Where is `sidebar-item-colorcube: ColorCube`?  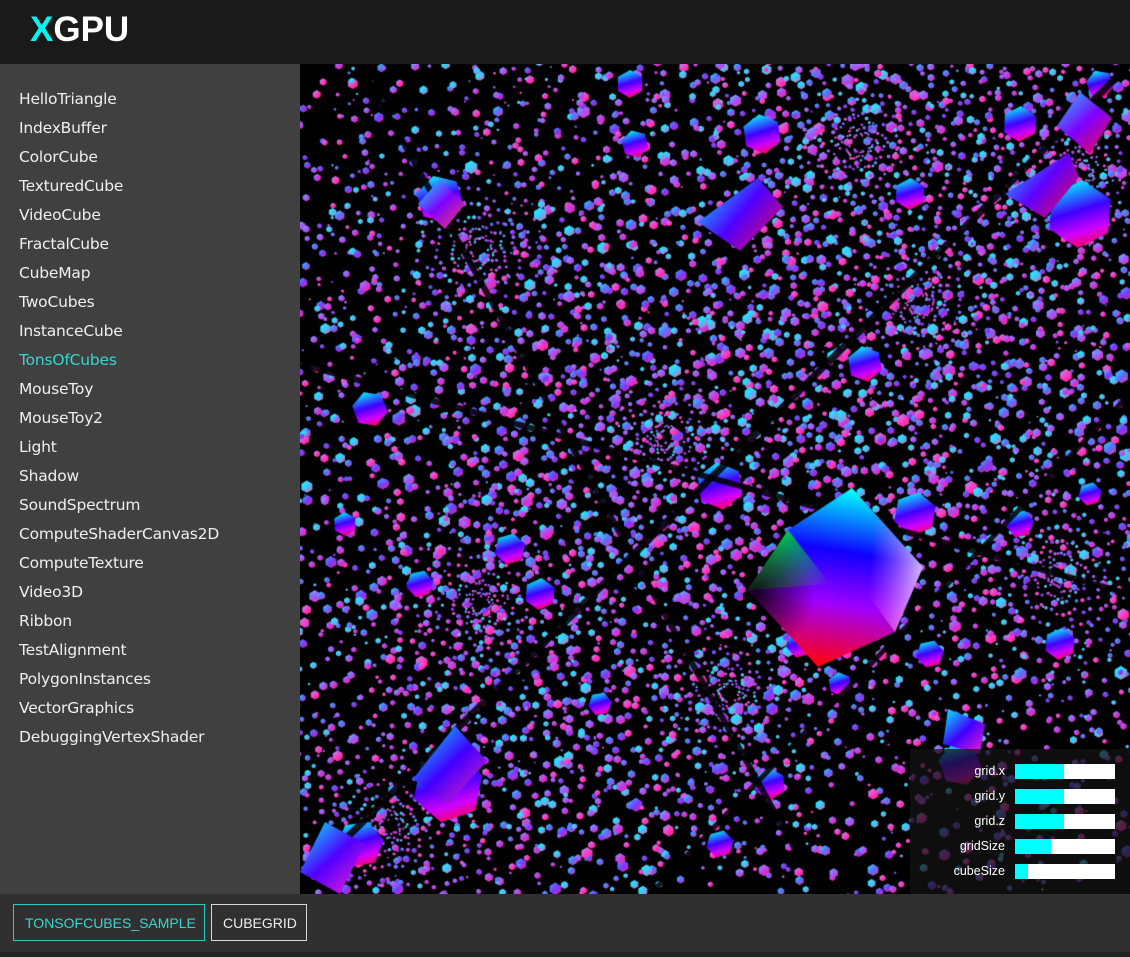 sidebar-item-colorcube: ColorCube is located at coordinates (150, 159).